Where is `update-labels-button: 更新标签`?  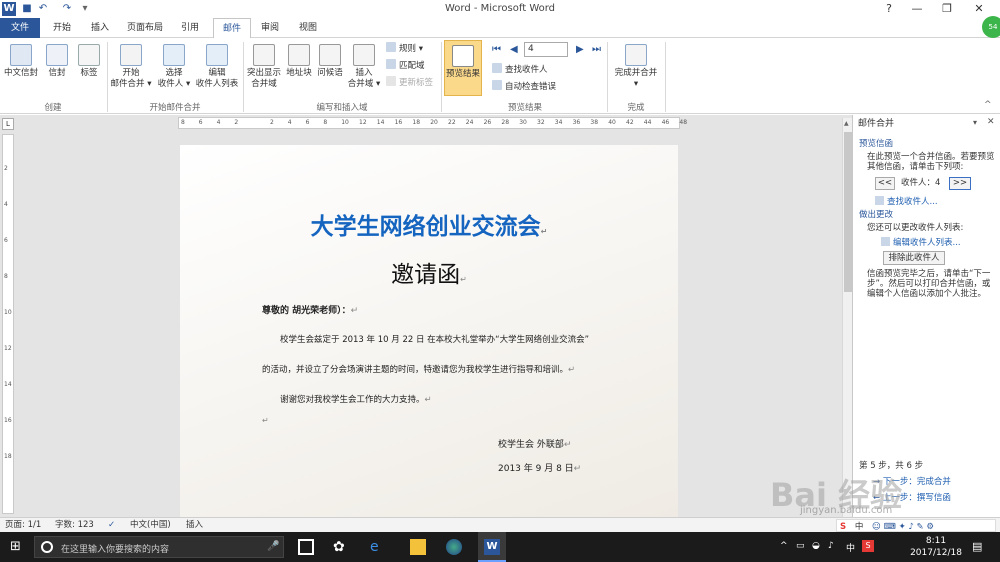
update-labels-button: 更新标签 is located at coordinates (409, 83).